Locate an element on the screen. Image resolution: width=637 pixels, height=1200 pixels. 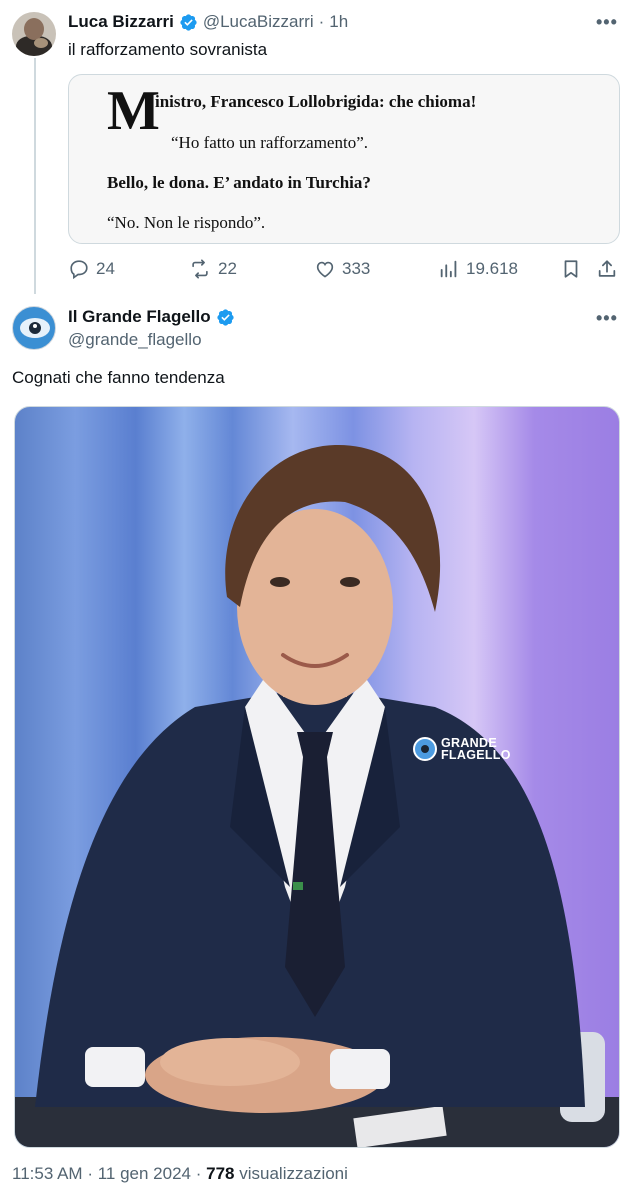
watermark-line-2: FLAGELLO is located at coordinates (476, 755).